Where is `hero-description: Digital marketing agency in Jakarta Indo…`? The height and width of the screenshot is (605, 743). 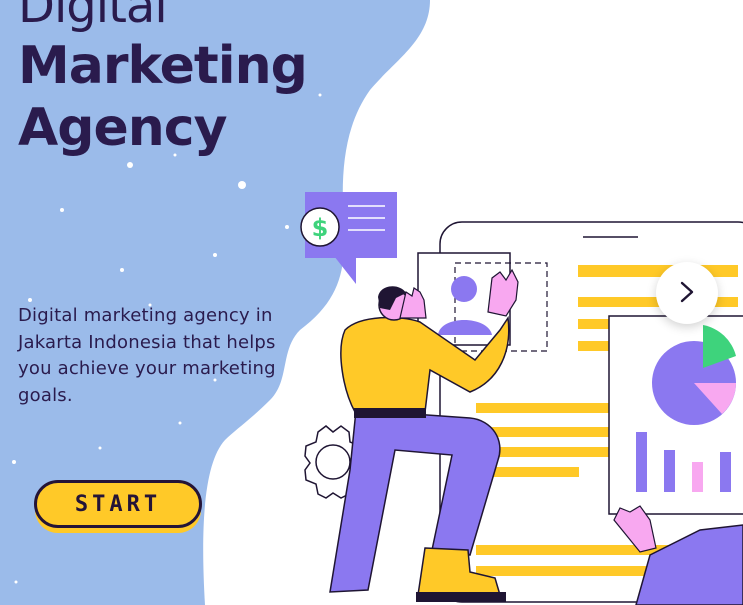 hero-description: Digital marketing agency in Jakarta Indo… is located at coordinates (147, 355).